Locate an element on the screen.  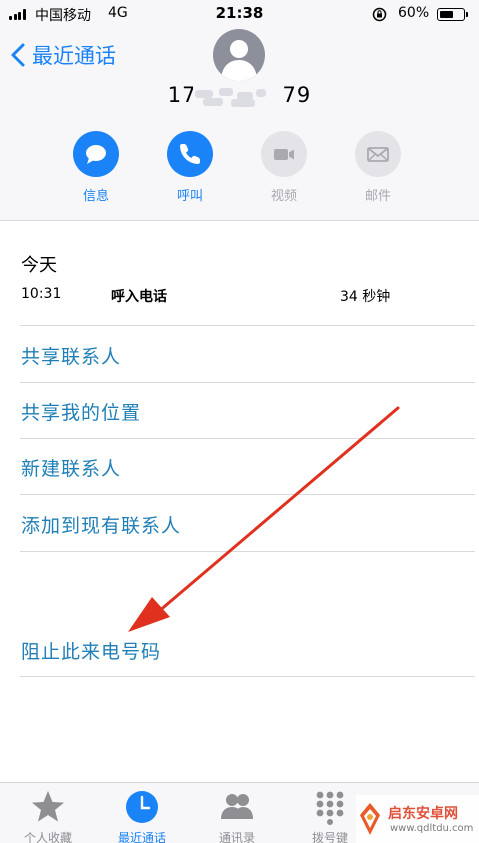
video-label: 视频 is located at coordinates (283, 196).